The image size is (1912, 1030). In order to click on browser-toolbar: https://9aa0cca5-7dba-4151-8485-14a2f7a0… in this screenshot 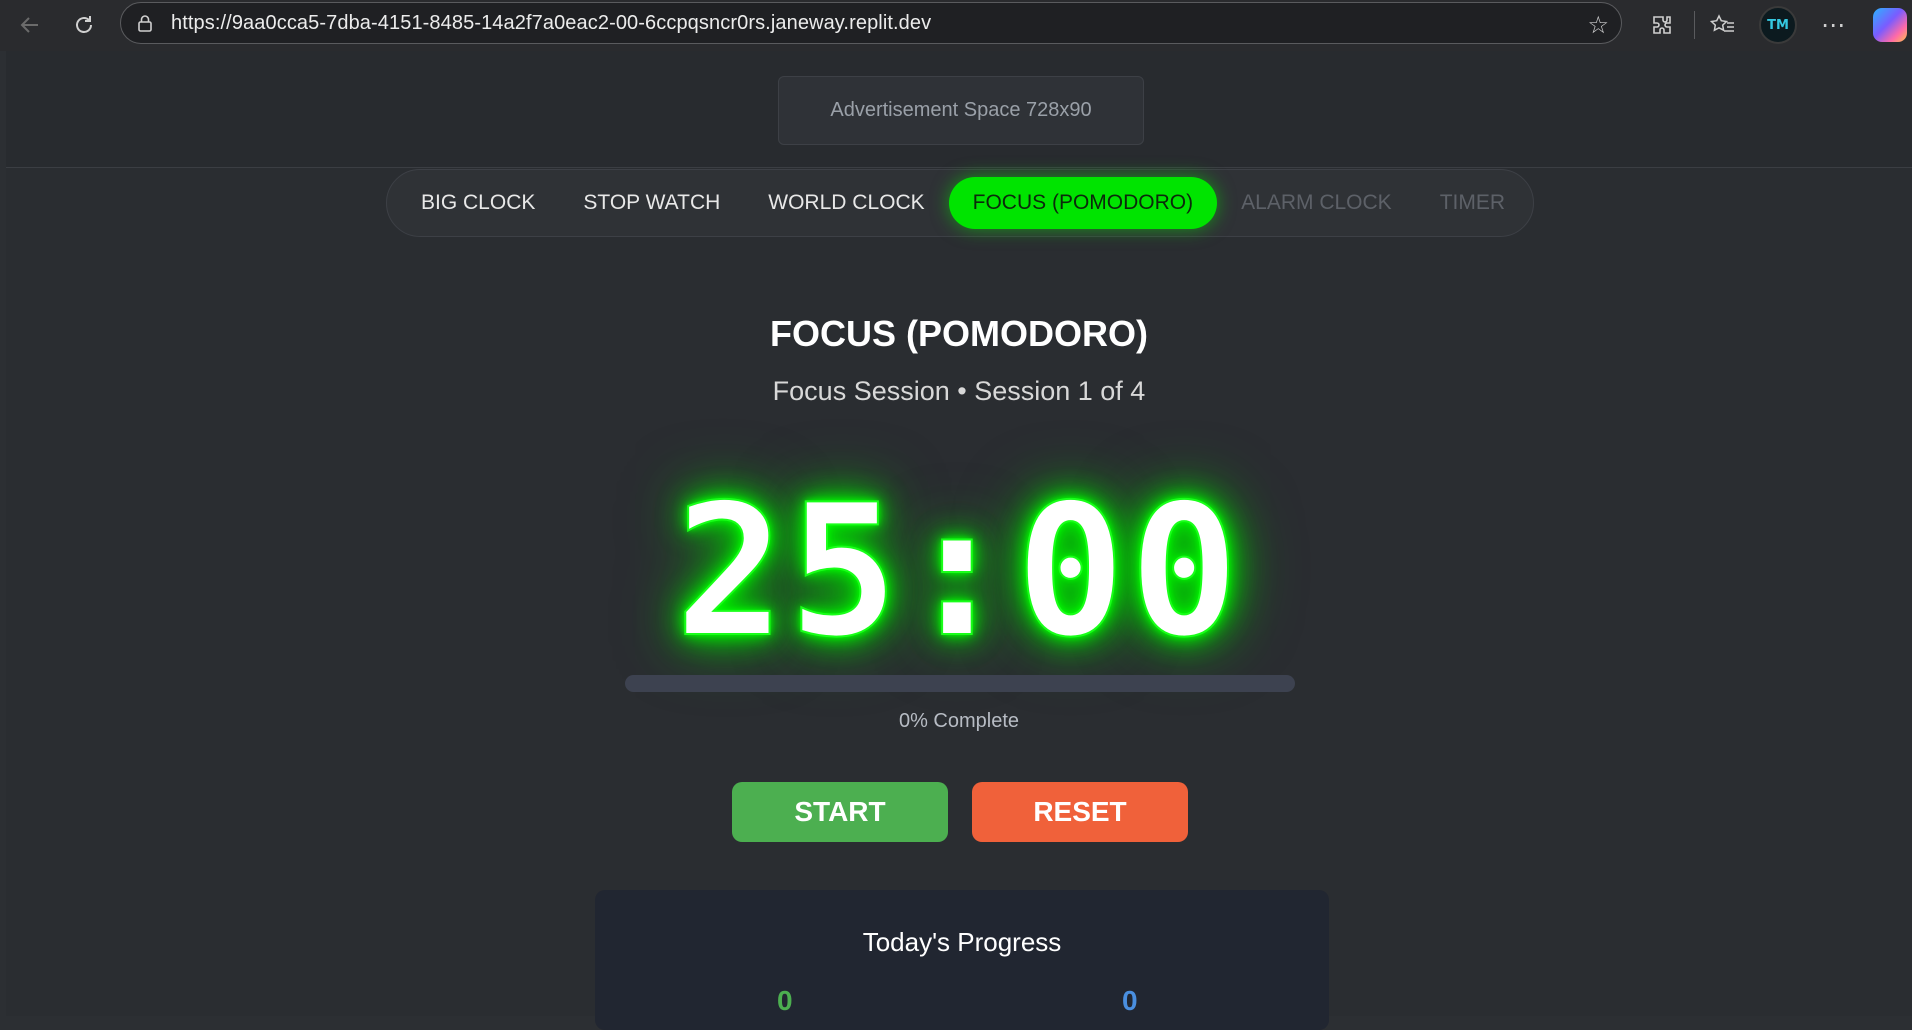, I will do `click(956, 25)`.